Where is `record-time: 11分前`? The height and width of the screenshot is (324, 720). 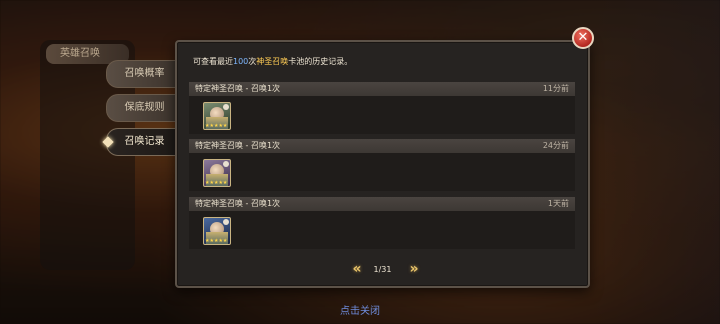
record-time: 11分前 is located at coordinates (555, 88).